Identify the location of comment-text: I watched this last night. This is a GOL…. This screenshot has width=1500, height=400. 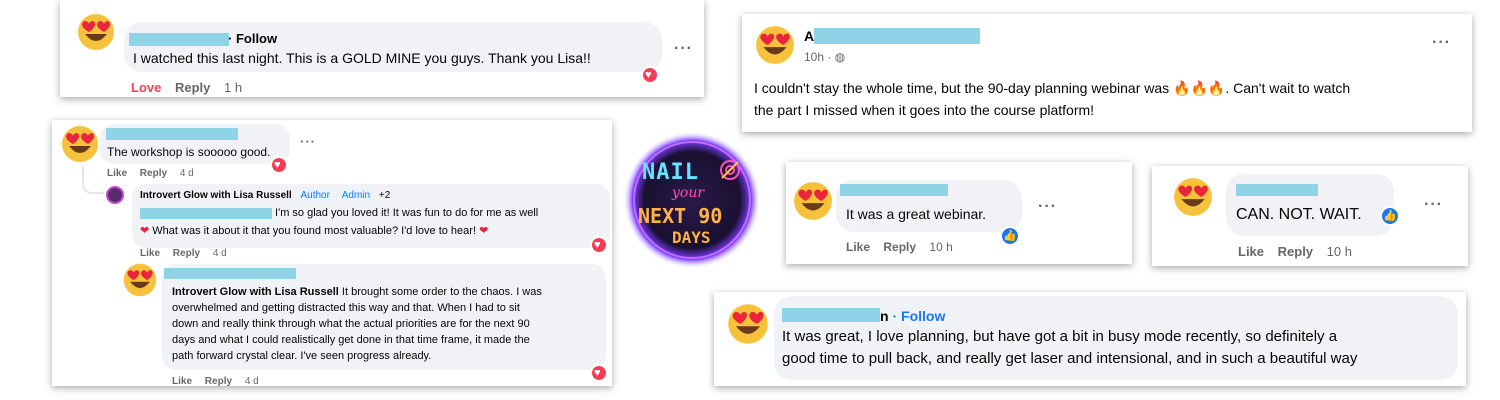
(362, 58).